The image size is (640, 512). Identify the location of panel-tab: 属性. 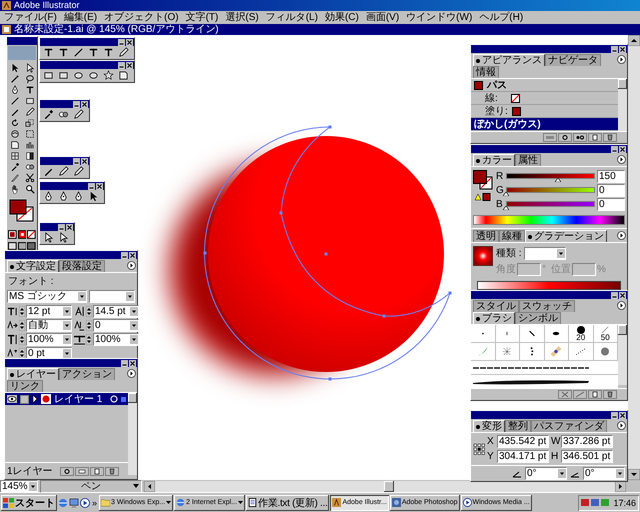
(528, 160).